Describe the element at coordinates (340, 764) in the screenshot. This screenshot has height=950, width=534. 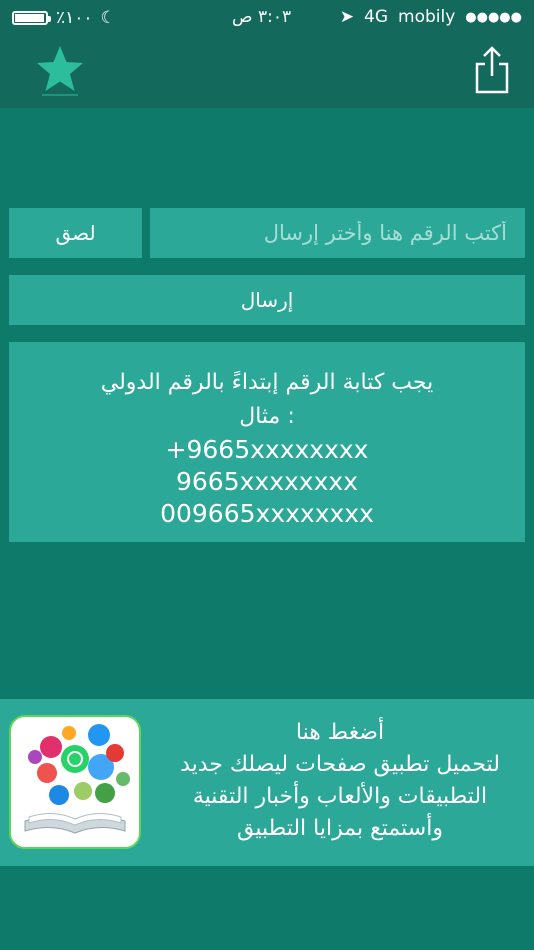
I see `promo-line-1: لتحميل تطبيق صفحات ليصلك جديد` at that location.